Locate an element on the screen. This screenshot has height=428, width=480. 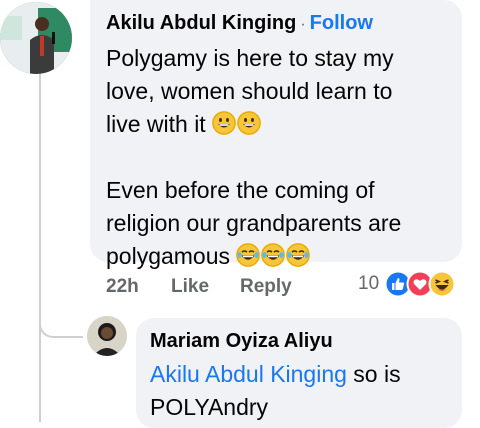
comment-line-with-emoji: polygamous is located at coordinates (281, 256).